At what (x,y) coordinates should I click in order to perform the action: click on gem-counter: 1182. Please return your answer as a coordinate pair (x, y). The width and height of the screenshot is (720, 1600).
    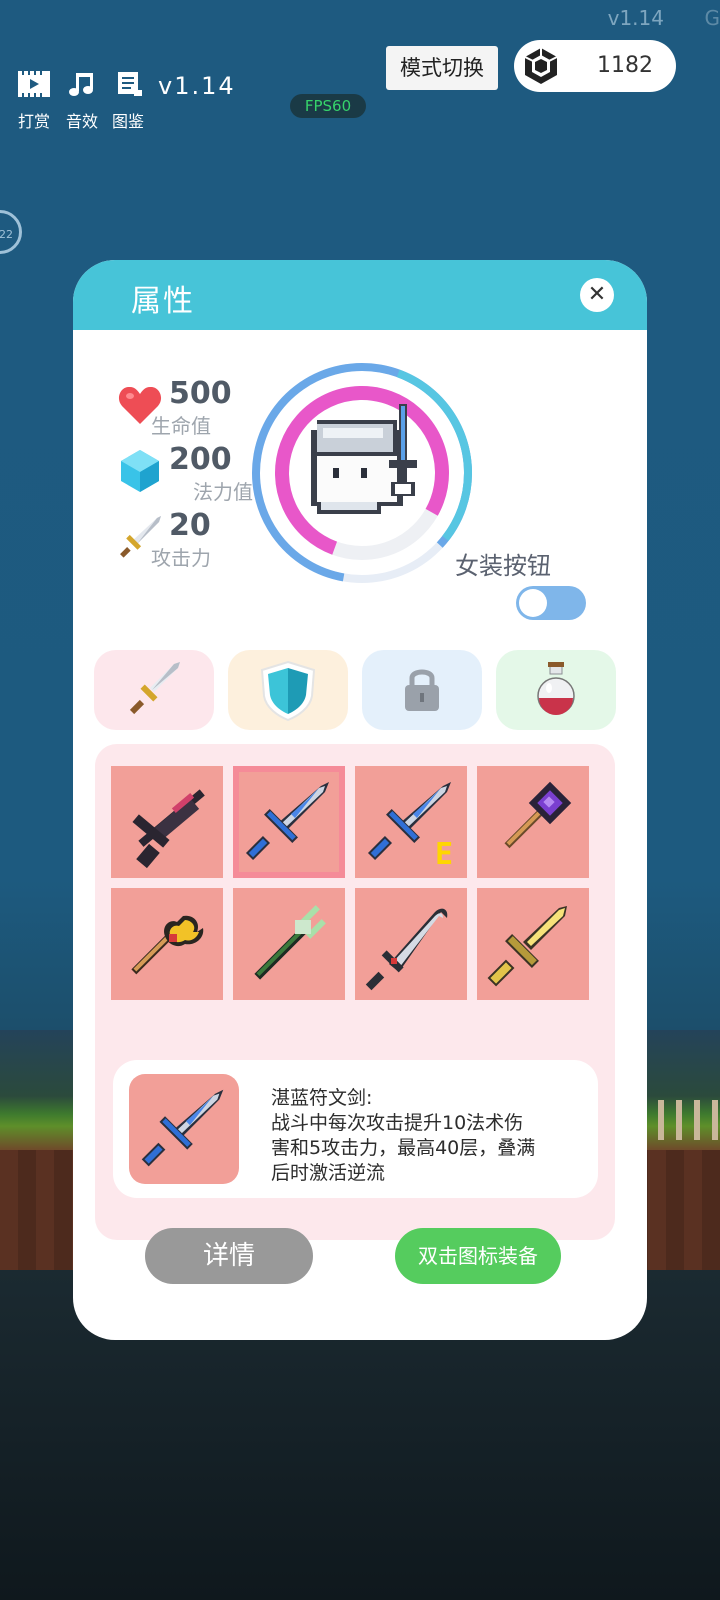
    Looking at the image, I should click on (595, 66).